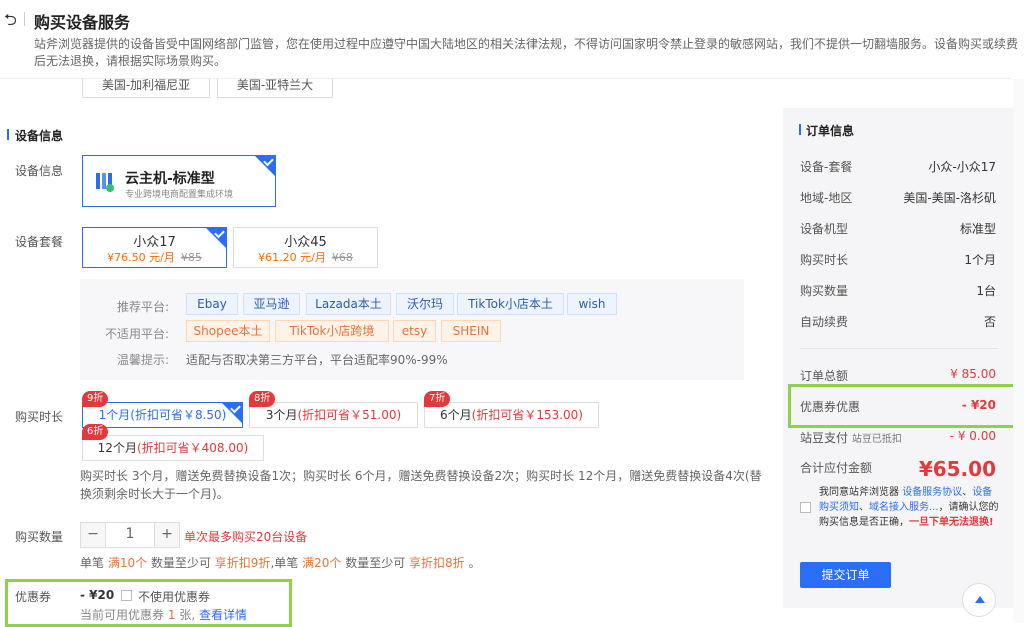 This screenshot has height=627, width=1024. Describe the element at coordinates (824, 260) in the screenshot. I see `order-row-label: 购买时长` at that location.